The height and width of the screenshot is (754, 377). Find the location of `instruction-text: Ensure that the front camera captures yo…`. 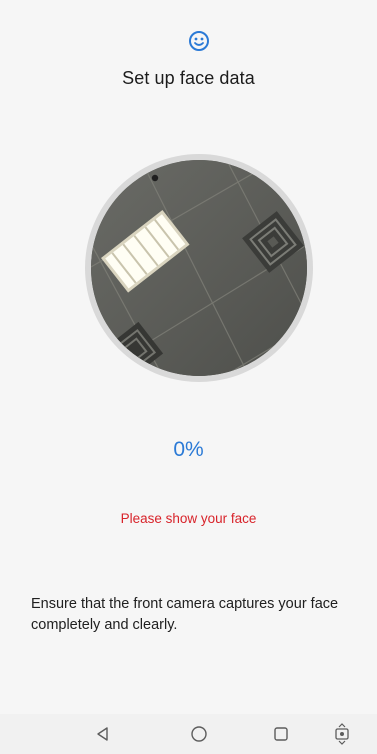

instruction-text: Ensure that the front camera captures yo… is located at coordinates (185, 614).